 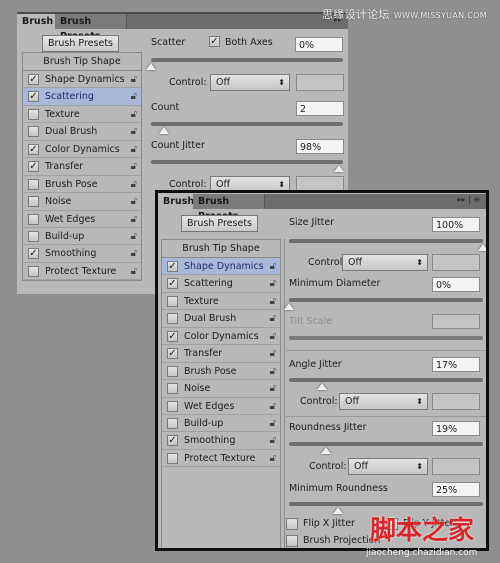 I want to click on panel-menu-icon: ▸▸ | ≡, so click(x=468, y=199).